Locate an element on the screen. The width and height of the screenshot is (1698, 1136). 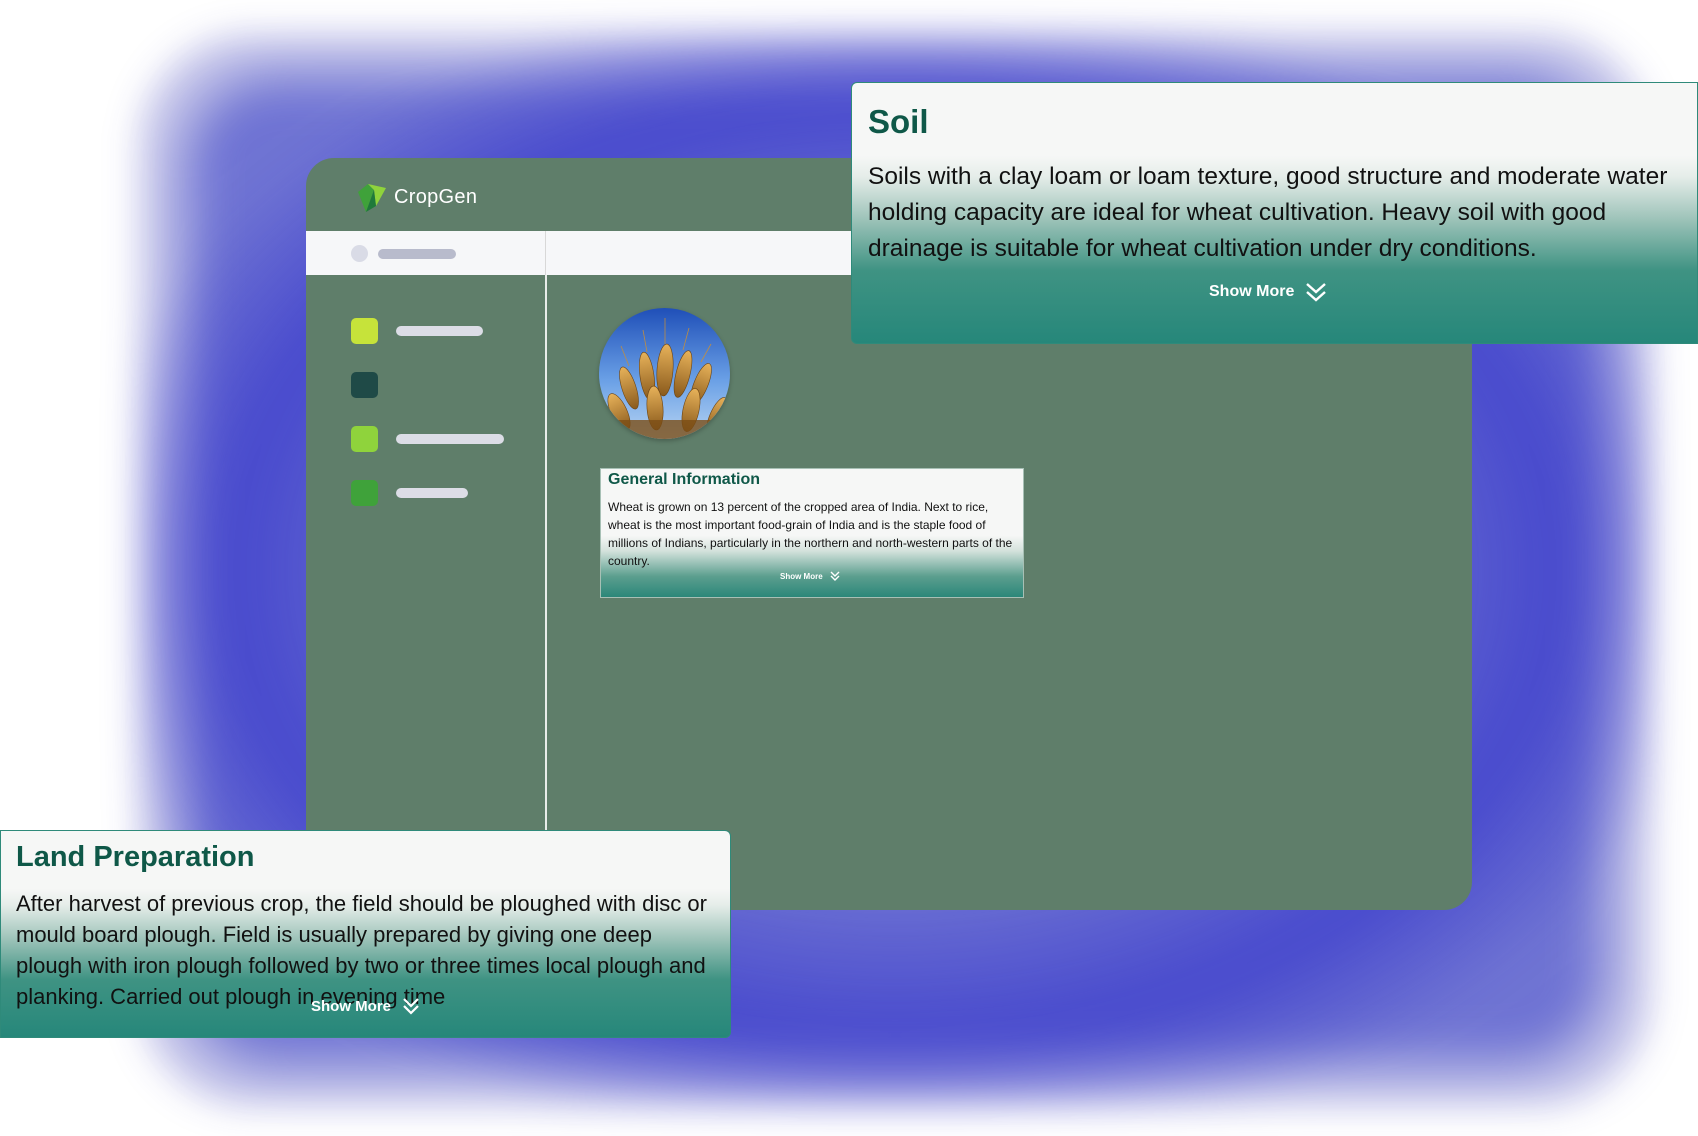
wheat-image is located at coordinates (664, 373).